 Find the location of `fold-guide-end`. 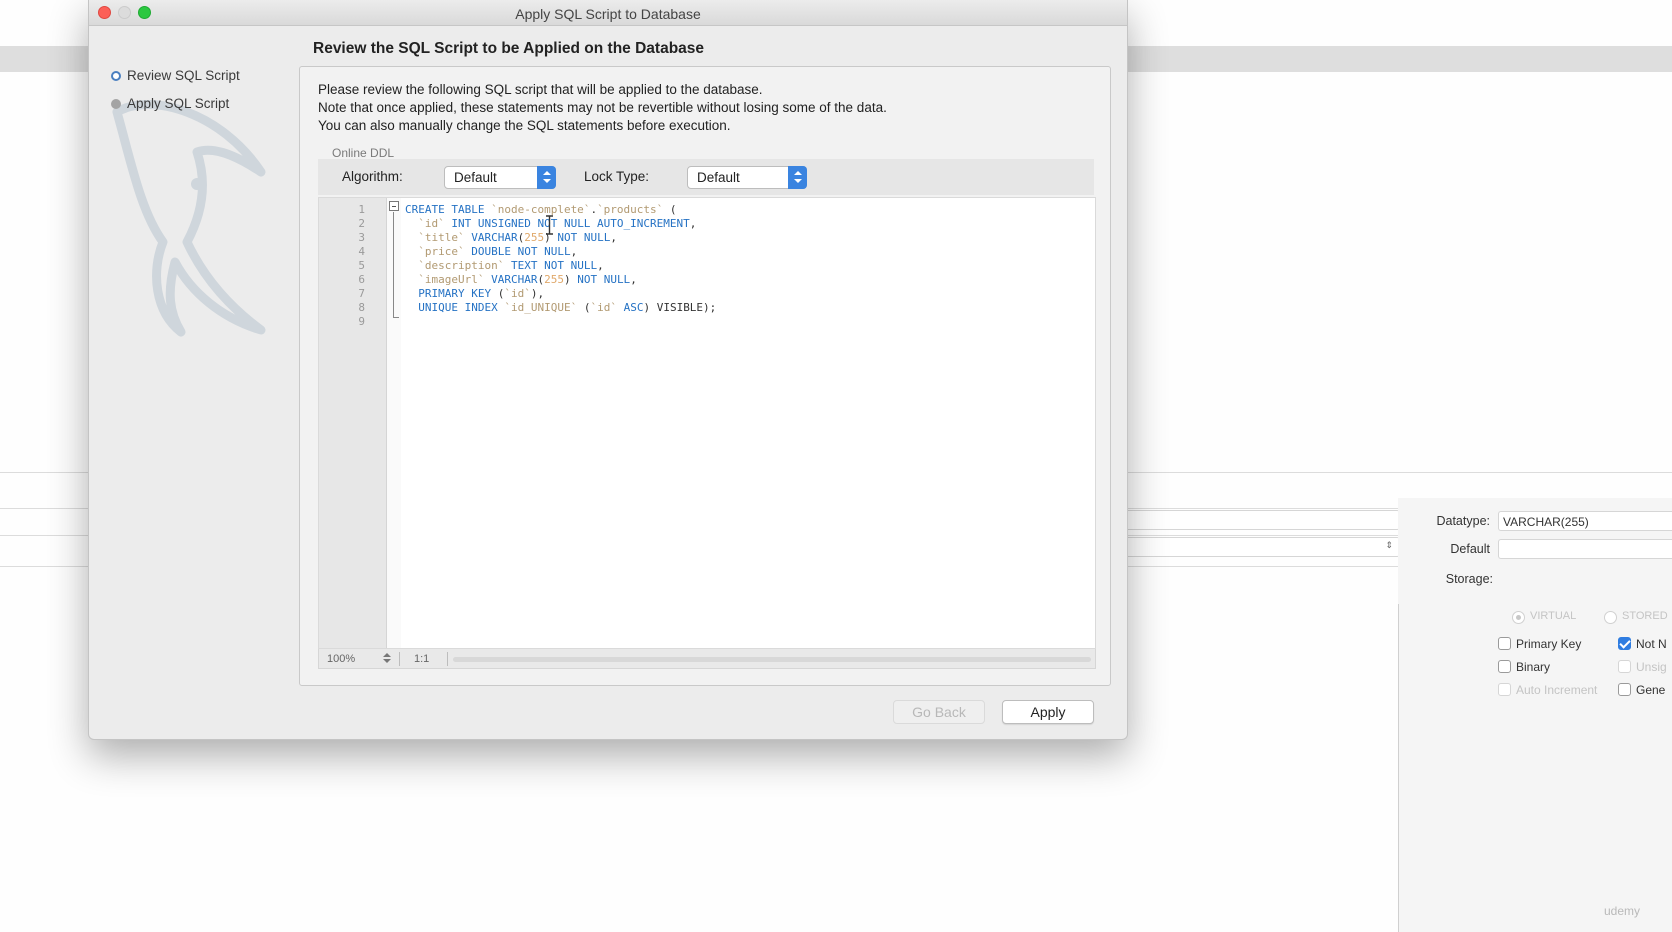

fold-guide-end is located at coordinates (396, 317).